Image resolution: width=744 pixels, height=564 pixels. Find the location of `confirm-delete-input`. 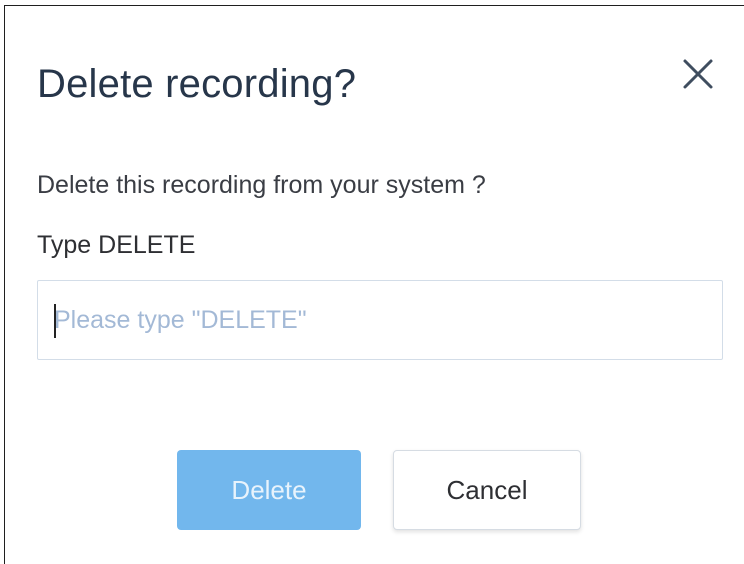

confirm-delete-input is located at coordinates (380, 320).